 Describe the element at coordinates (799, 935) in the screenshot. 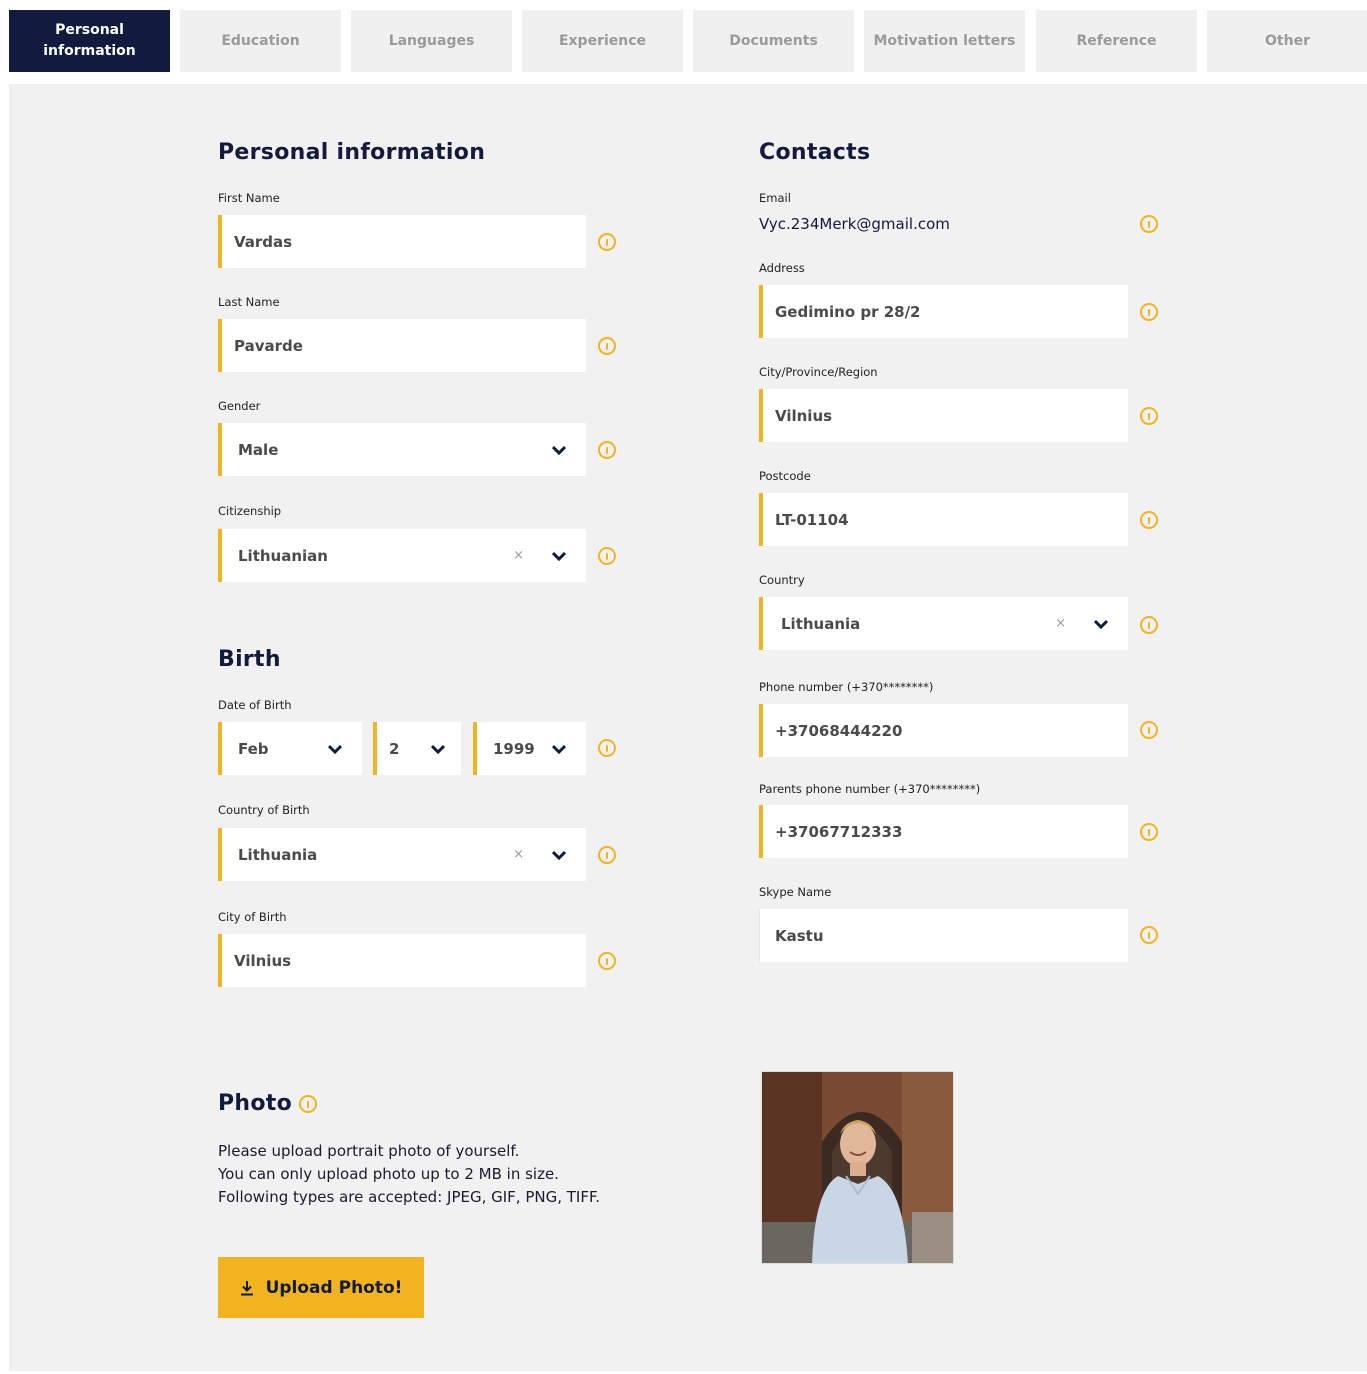

I see `skype-value: Kastu` at that location.